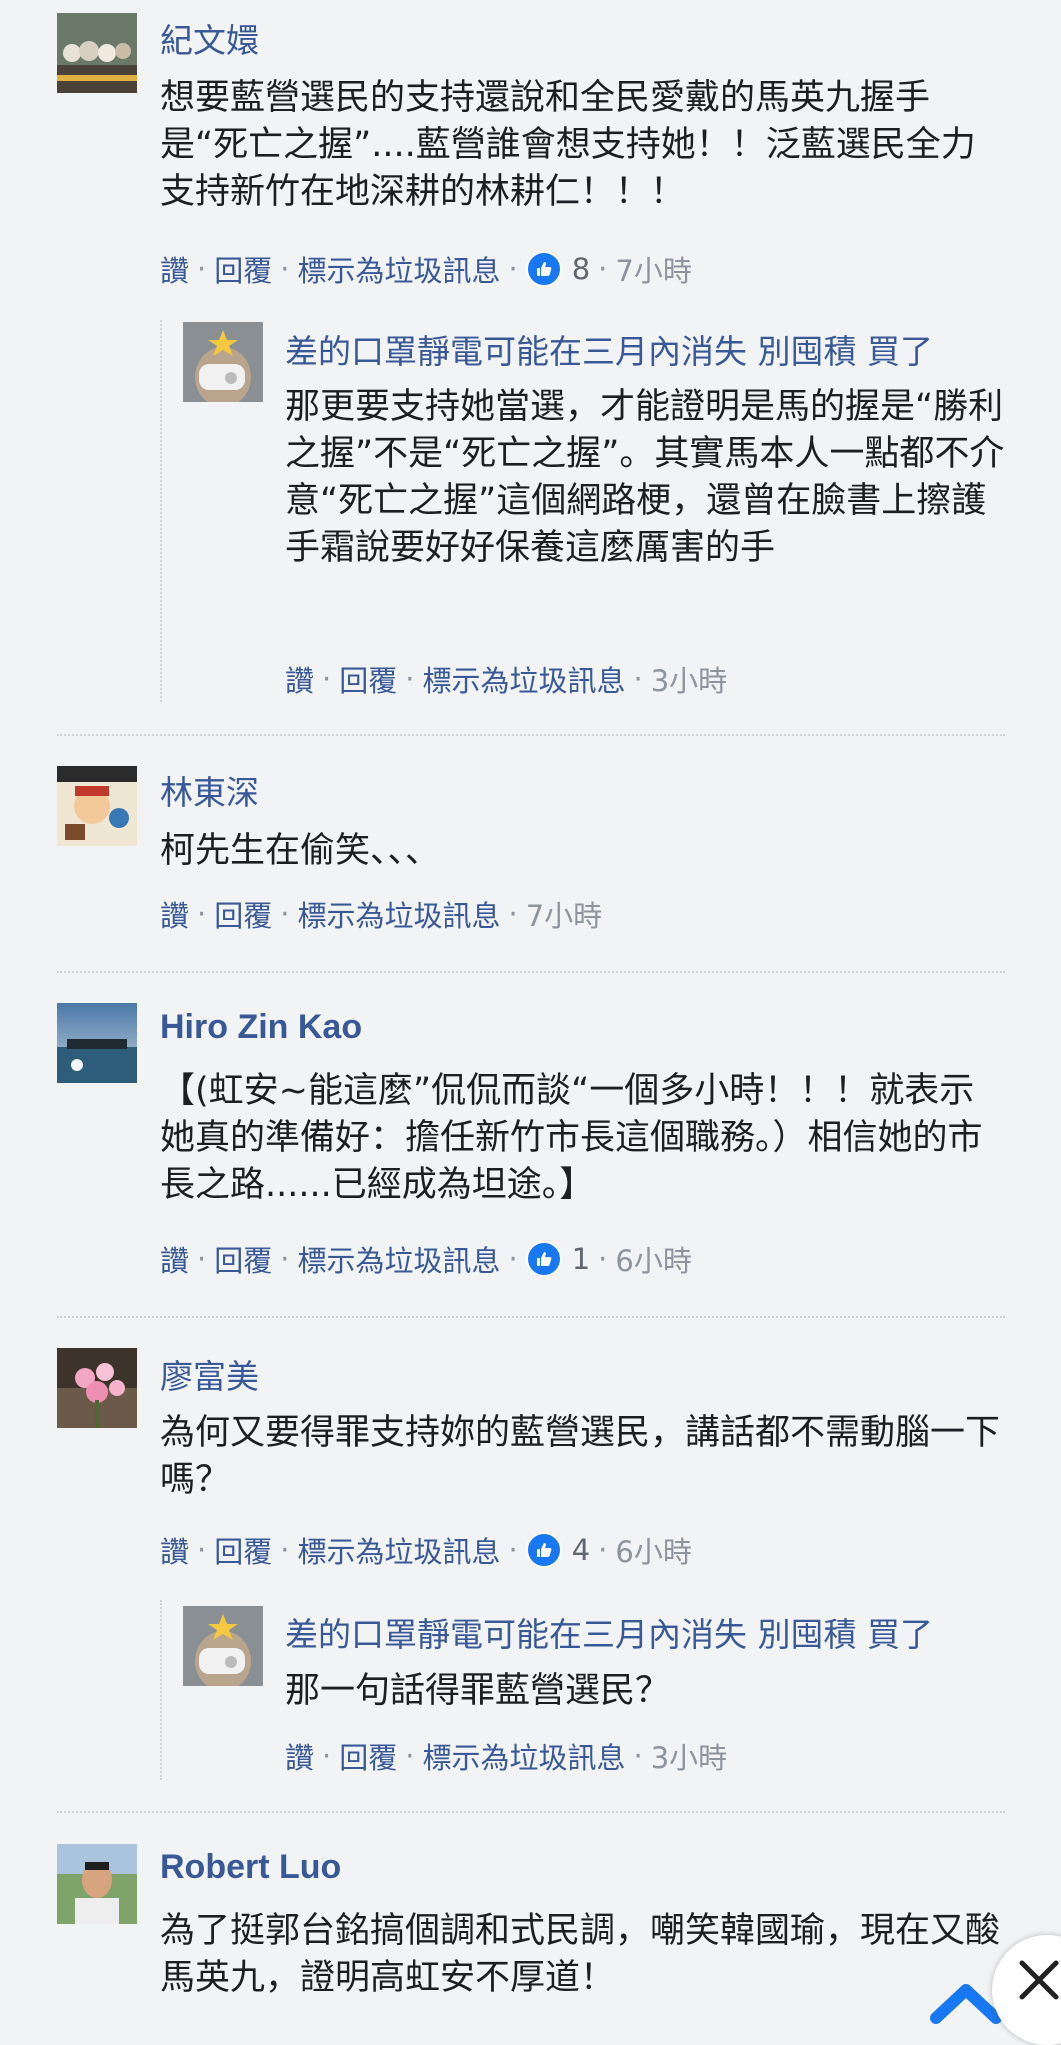 This screenshot has width=1061, height=2045. I want to click on author-name: Hiro Zin Kao, so click(261, 1027).